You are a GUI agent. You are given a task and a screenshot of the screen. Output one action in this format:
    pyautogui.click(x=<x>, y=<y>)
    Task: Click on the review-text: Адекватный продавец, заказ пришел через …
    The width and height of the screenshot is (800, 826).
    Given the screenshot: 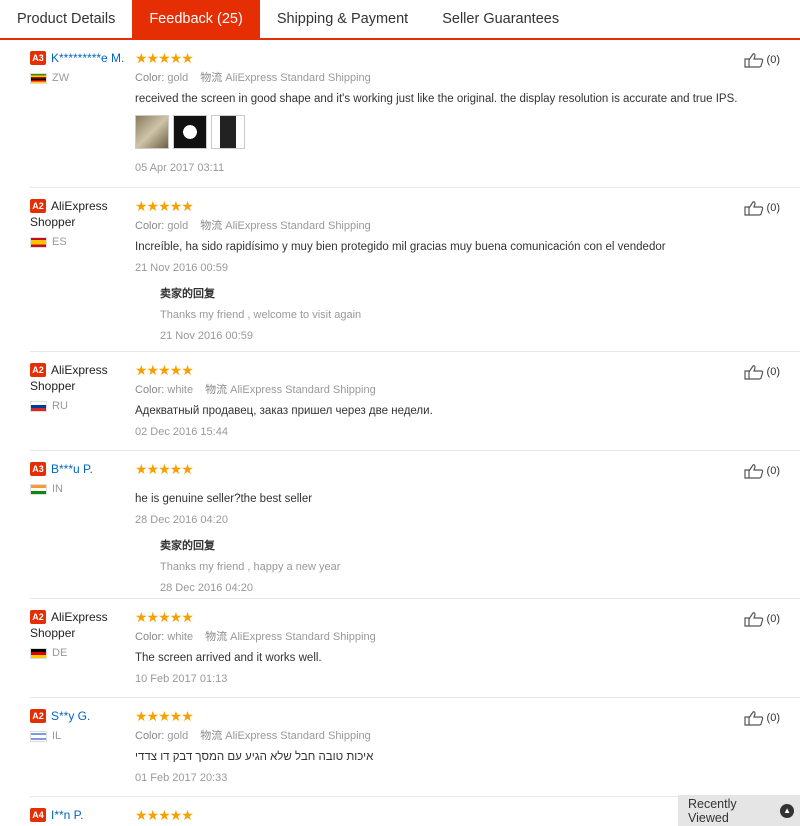 What is the action you would take?
    pyautogui.click(x=284, y=411)
    